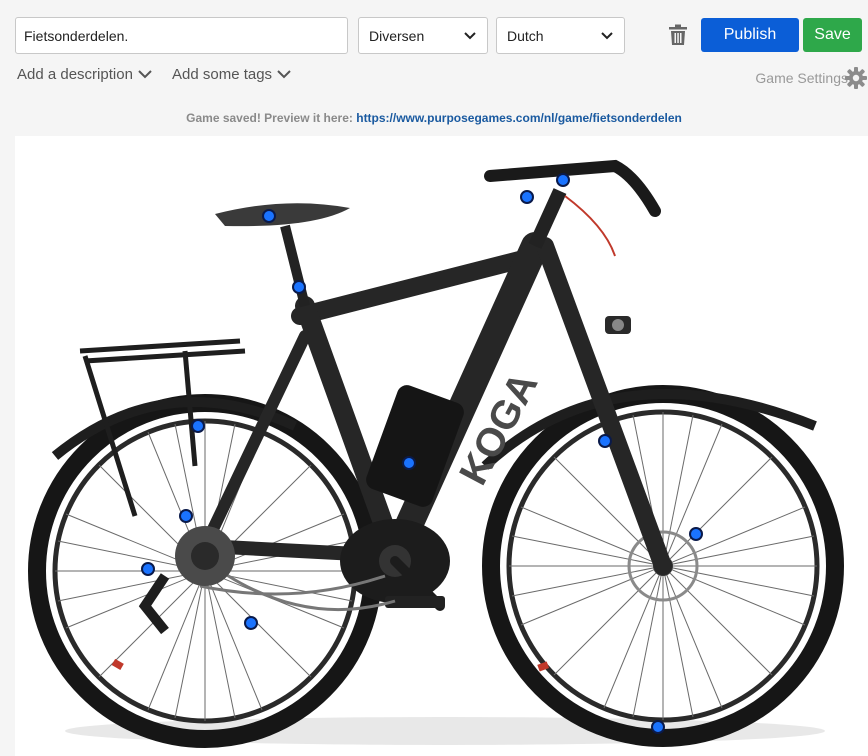 The image size is (868, 756). I want to click on marker-front-rim, so click(658, 727).